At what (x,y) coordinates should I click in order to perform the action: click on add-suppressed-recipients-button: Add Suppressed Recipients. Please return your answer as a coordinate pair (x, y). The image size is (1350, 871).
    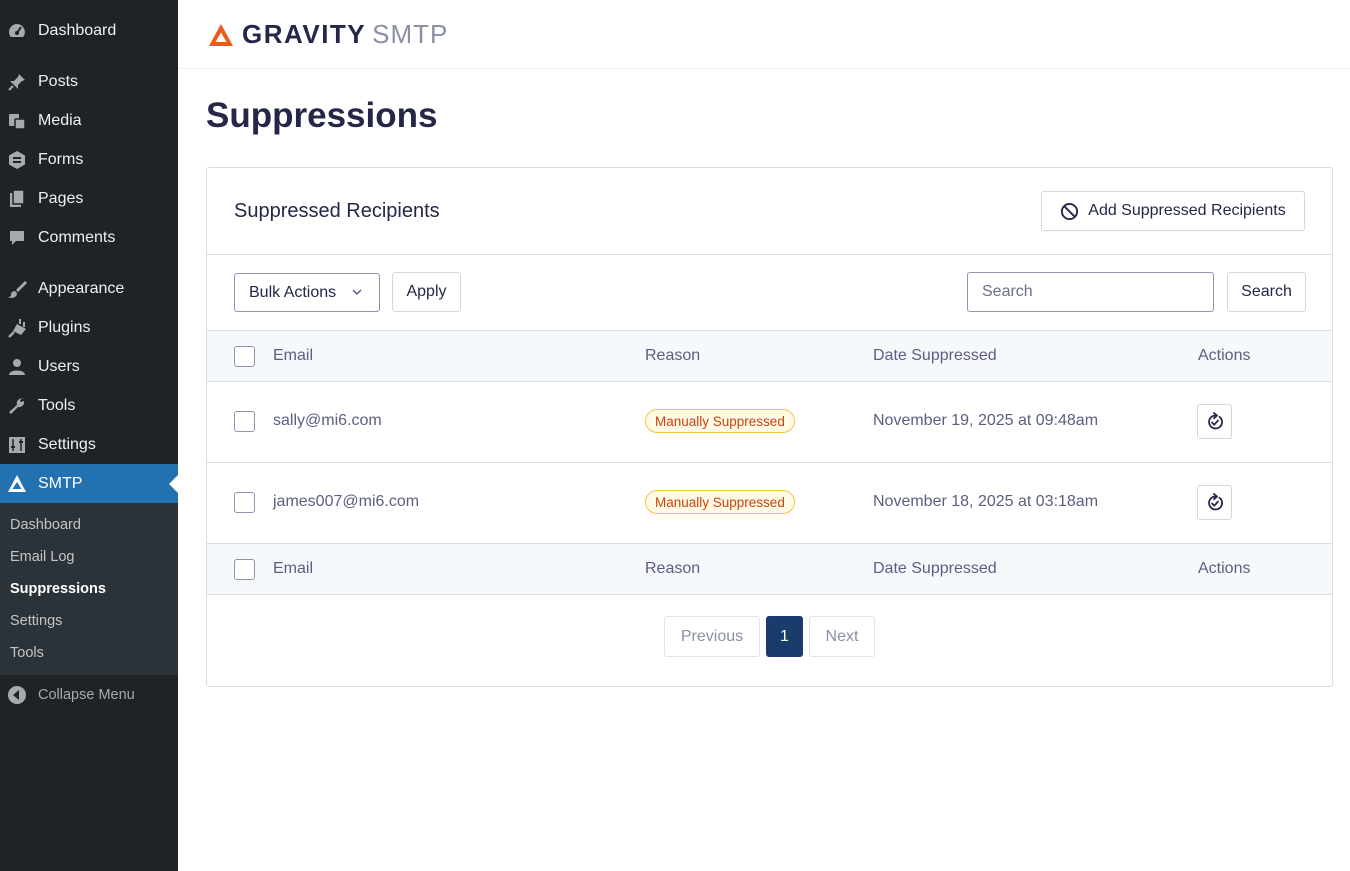
    Looking at the image, I should click on (1173, 211).